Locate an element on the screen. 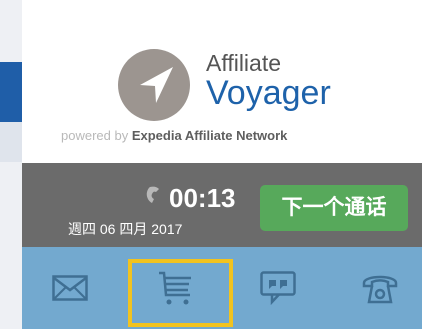 The image size is (422, 329). powered-by-line: powered by Expedia Affiliate Network is located at coordinates (174, 135).